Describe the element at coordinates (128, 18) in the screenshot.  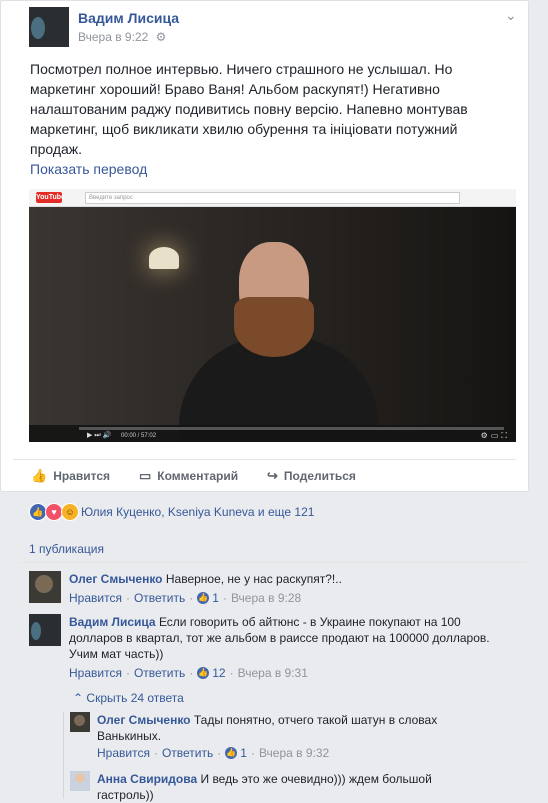
I see `post-author: Вадим Лисица` at that location.